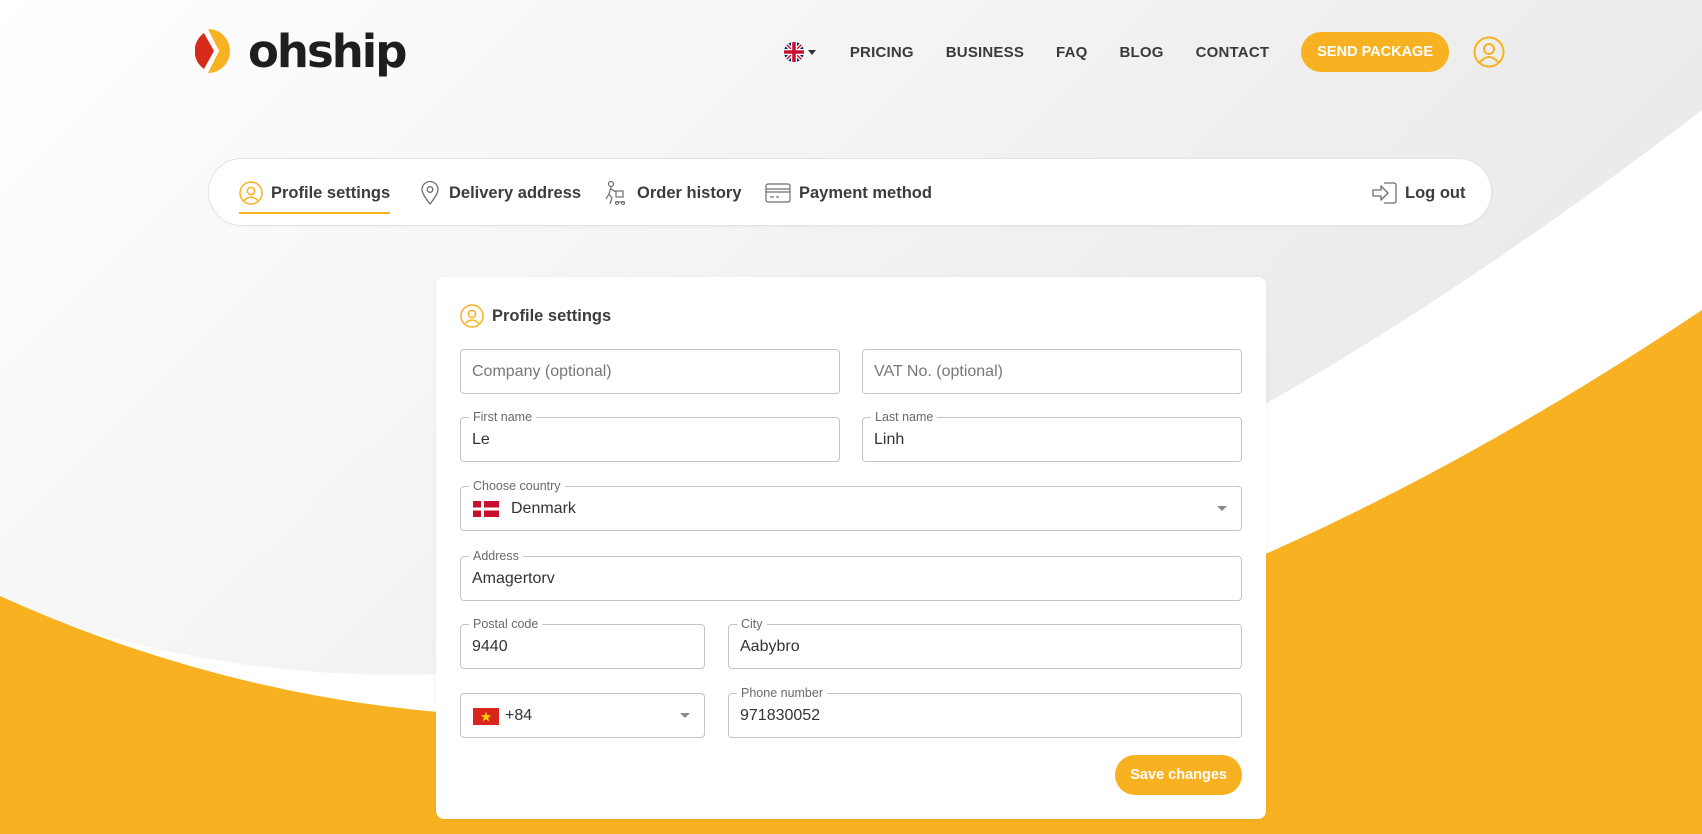  I want to click on vat-field, so click(1052, 371).